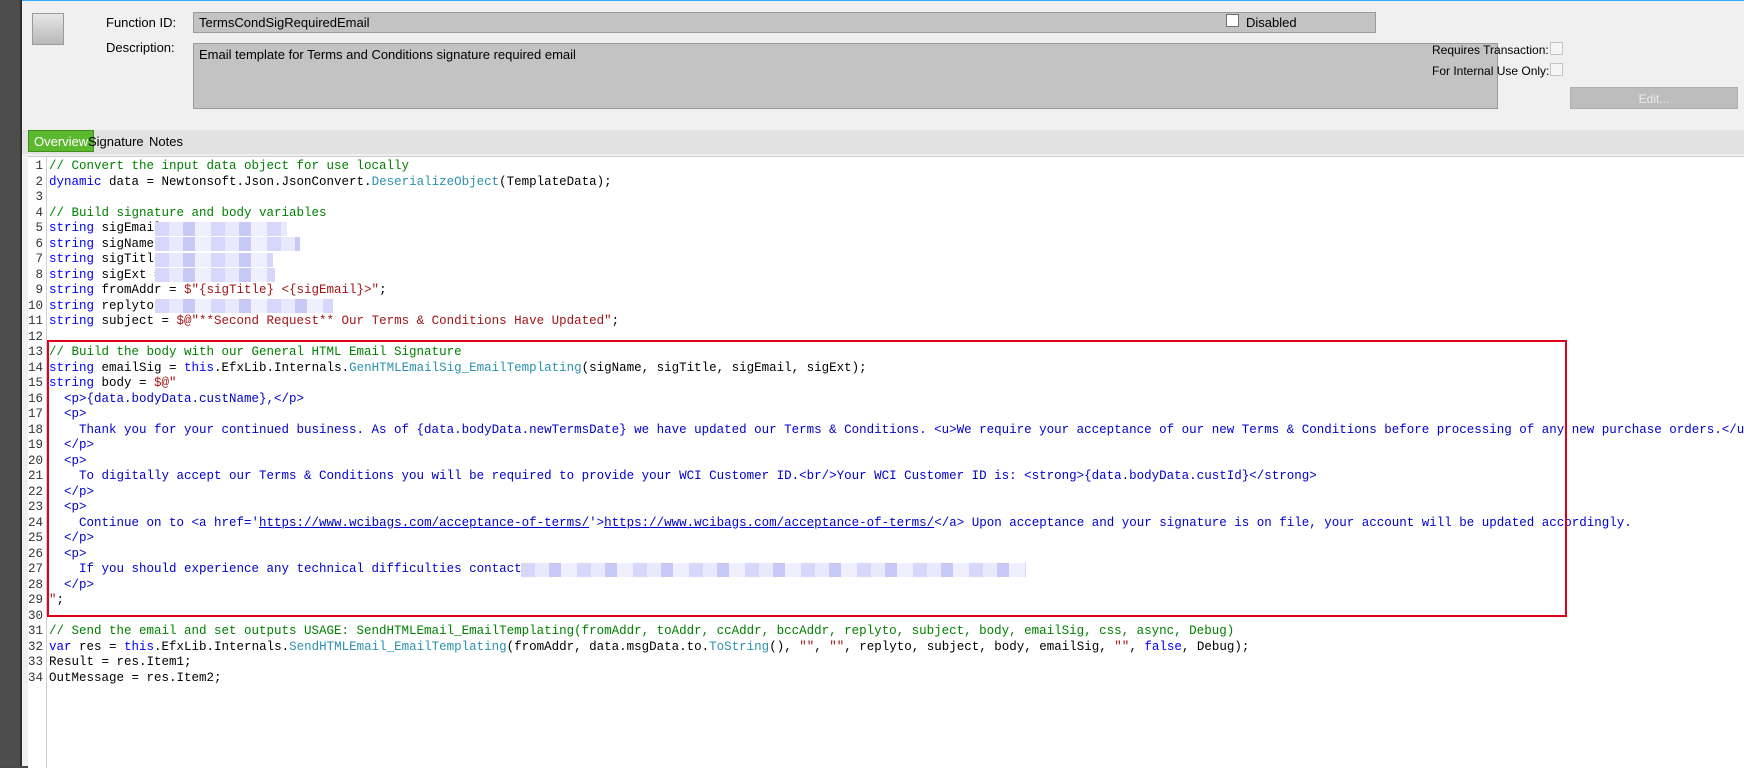 The width and height of the screenshot is (1744, 768). Describe the element at coordinates (39, 181) in the screenshot. I see `line-number: 2` at that location.